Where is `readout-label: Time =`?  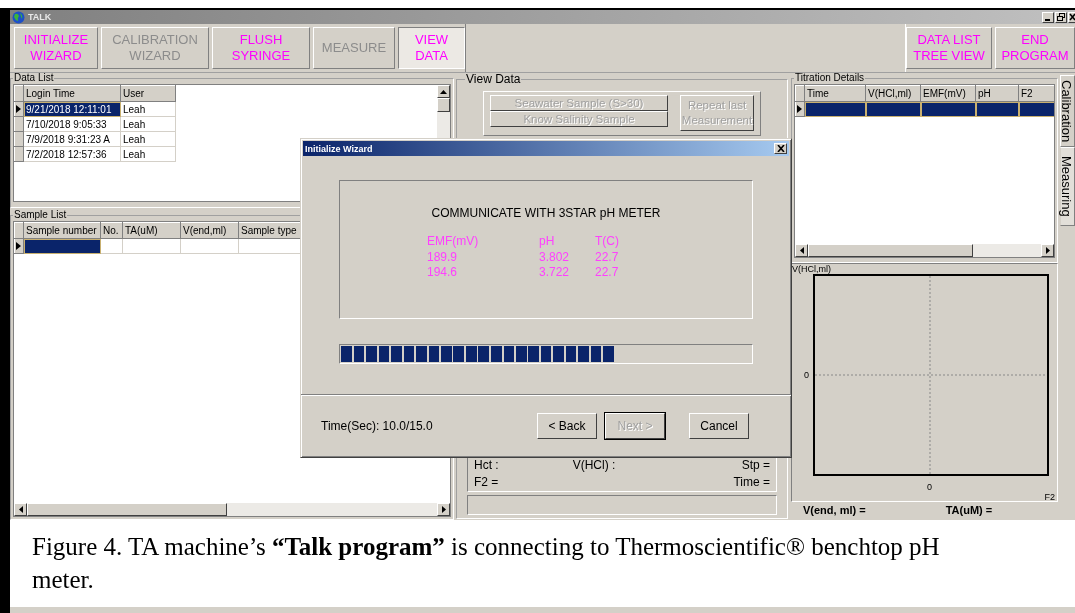 readout-label: Time = is located at coordinates (751, 482).